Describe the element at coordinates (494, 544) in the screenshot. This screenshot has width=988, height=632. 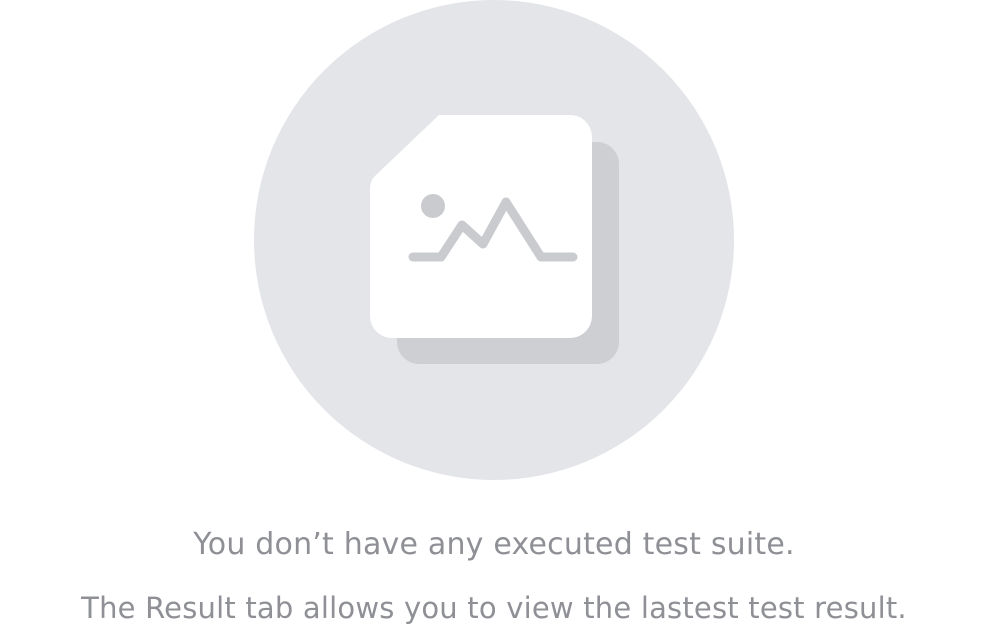
I see `empty-state-title: You don’t have any executed test suite.` at that location.